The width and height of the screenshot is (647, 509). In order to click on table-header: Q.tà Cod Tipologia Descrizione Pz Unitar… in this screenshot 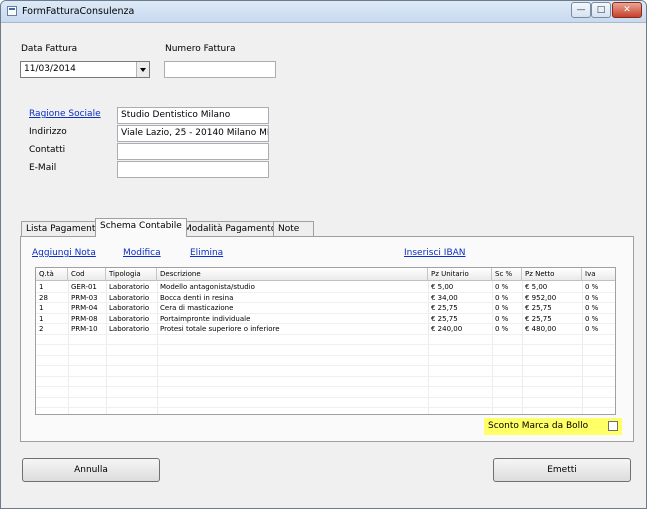, I will do `click(325, 274)`.